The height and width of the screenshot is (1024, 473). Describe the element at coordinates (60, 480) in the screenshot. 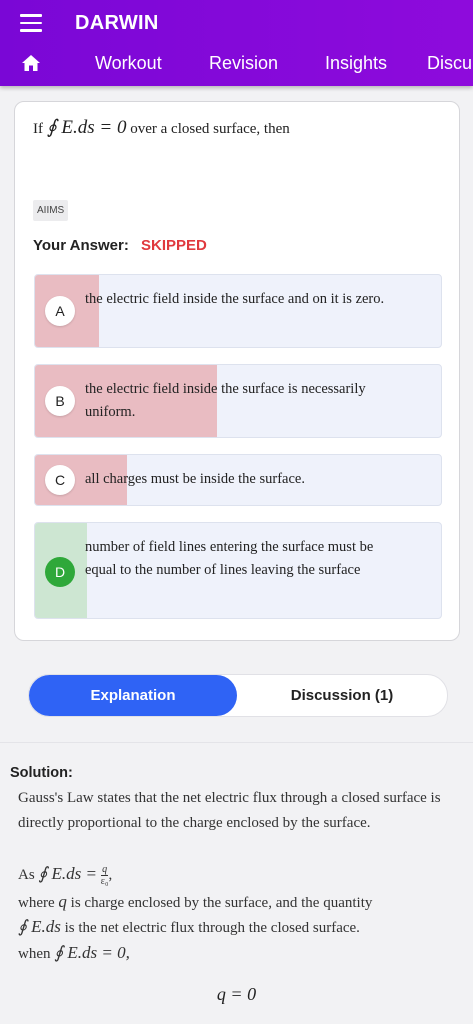

I see `option-c-letter: C` at that location.